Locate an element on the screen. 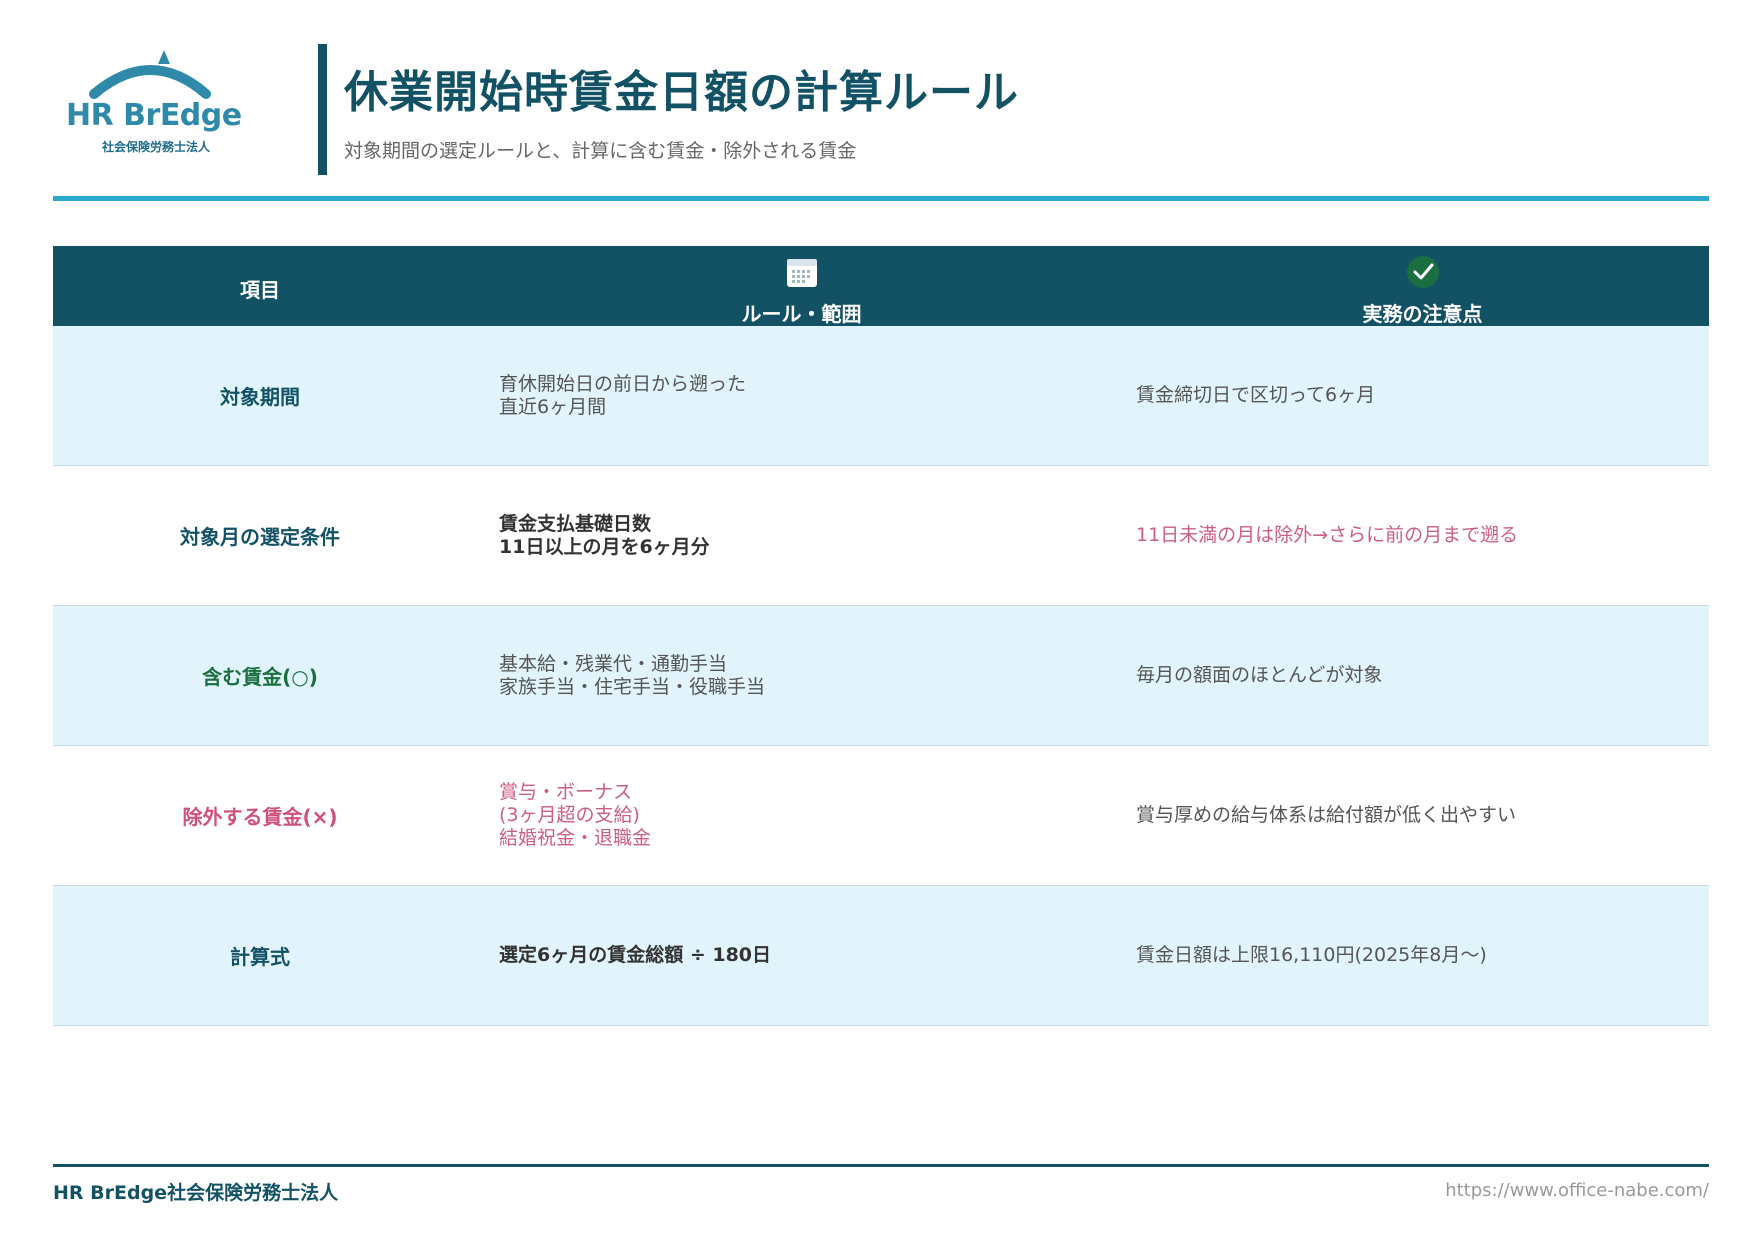  header-cell-item: 項目 is located at coordinates (260, 286).